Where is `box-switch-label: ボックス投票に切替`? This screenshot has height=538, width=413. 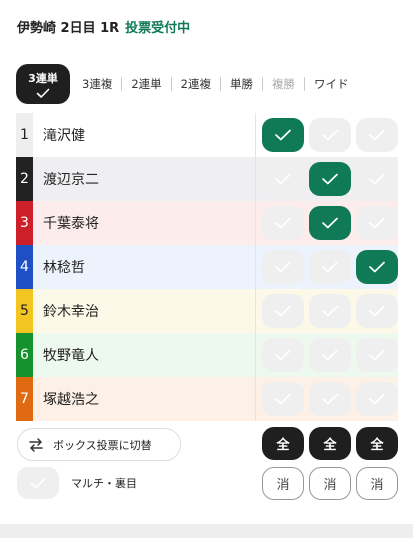 box-switch-label: ボックス投票に切替 is located at coordinates (102, 445).